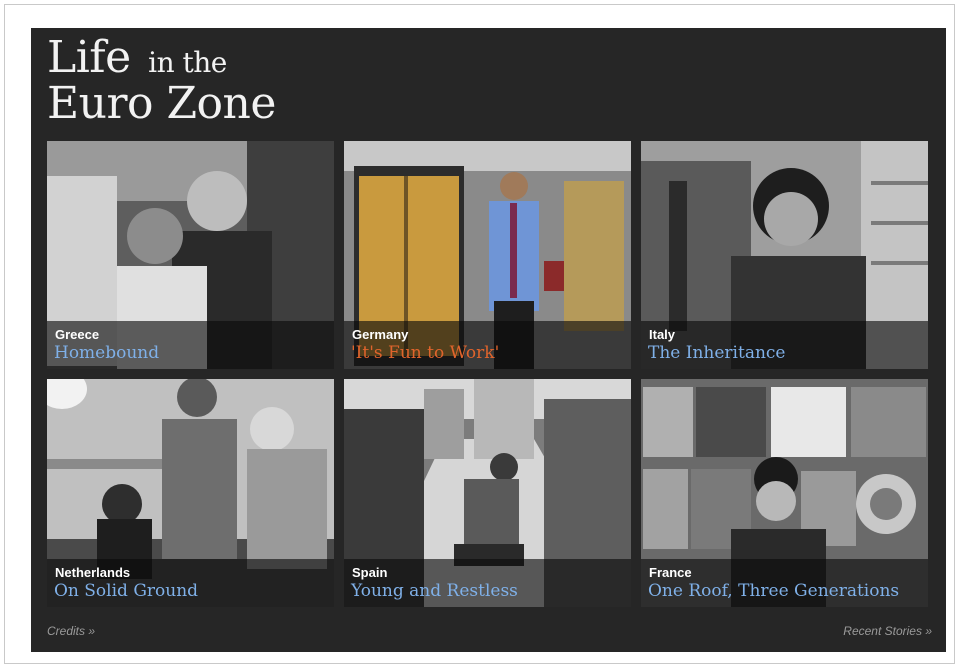 The height and width of the screenshot is (668, 959). I want to click on italy-caption: Italy The Inheritance, so click(784, 345).